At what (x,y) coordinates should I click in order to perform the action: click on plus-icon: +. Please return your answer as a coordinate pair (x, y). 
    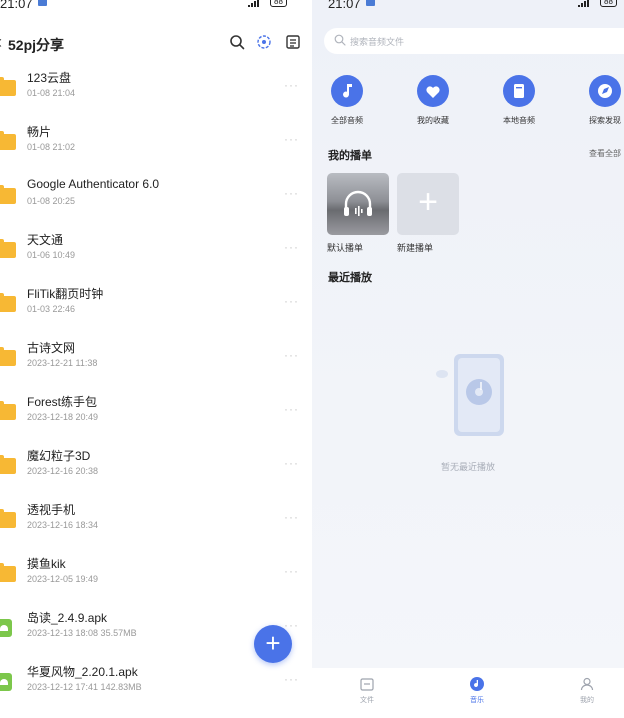
    Looking at the image, I should click on (428, 202).